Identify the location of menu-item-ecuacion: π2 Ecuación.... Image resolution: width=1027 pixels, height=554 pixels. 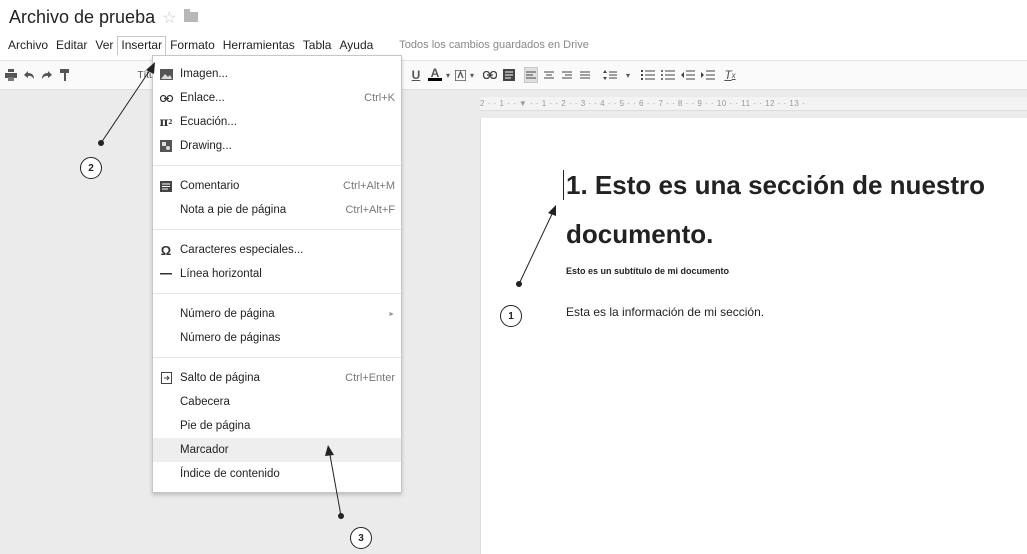
(277, 122).